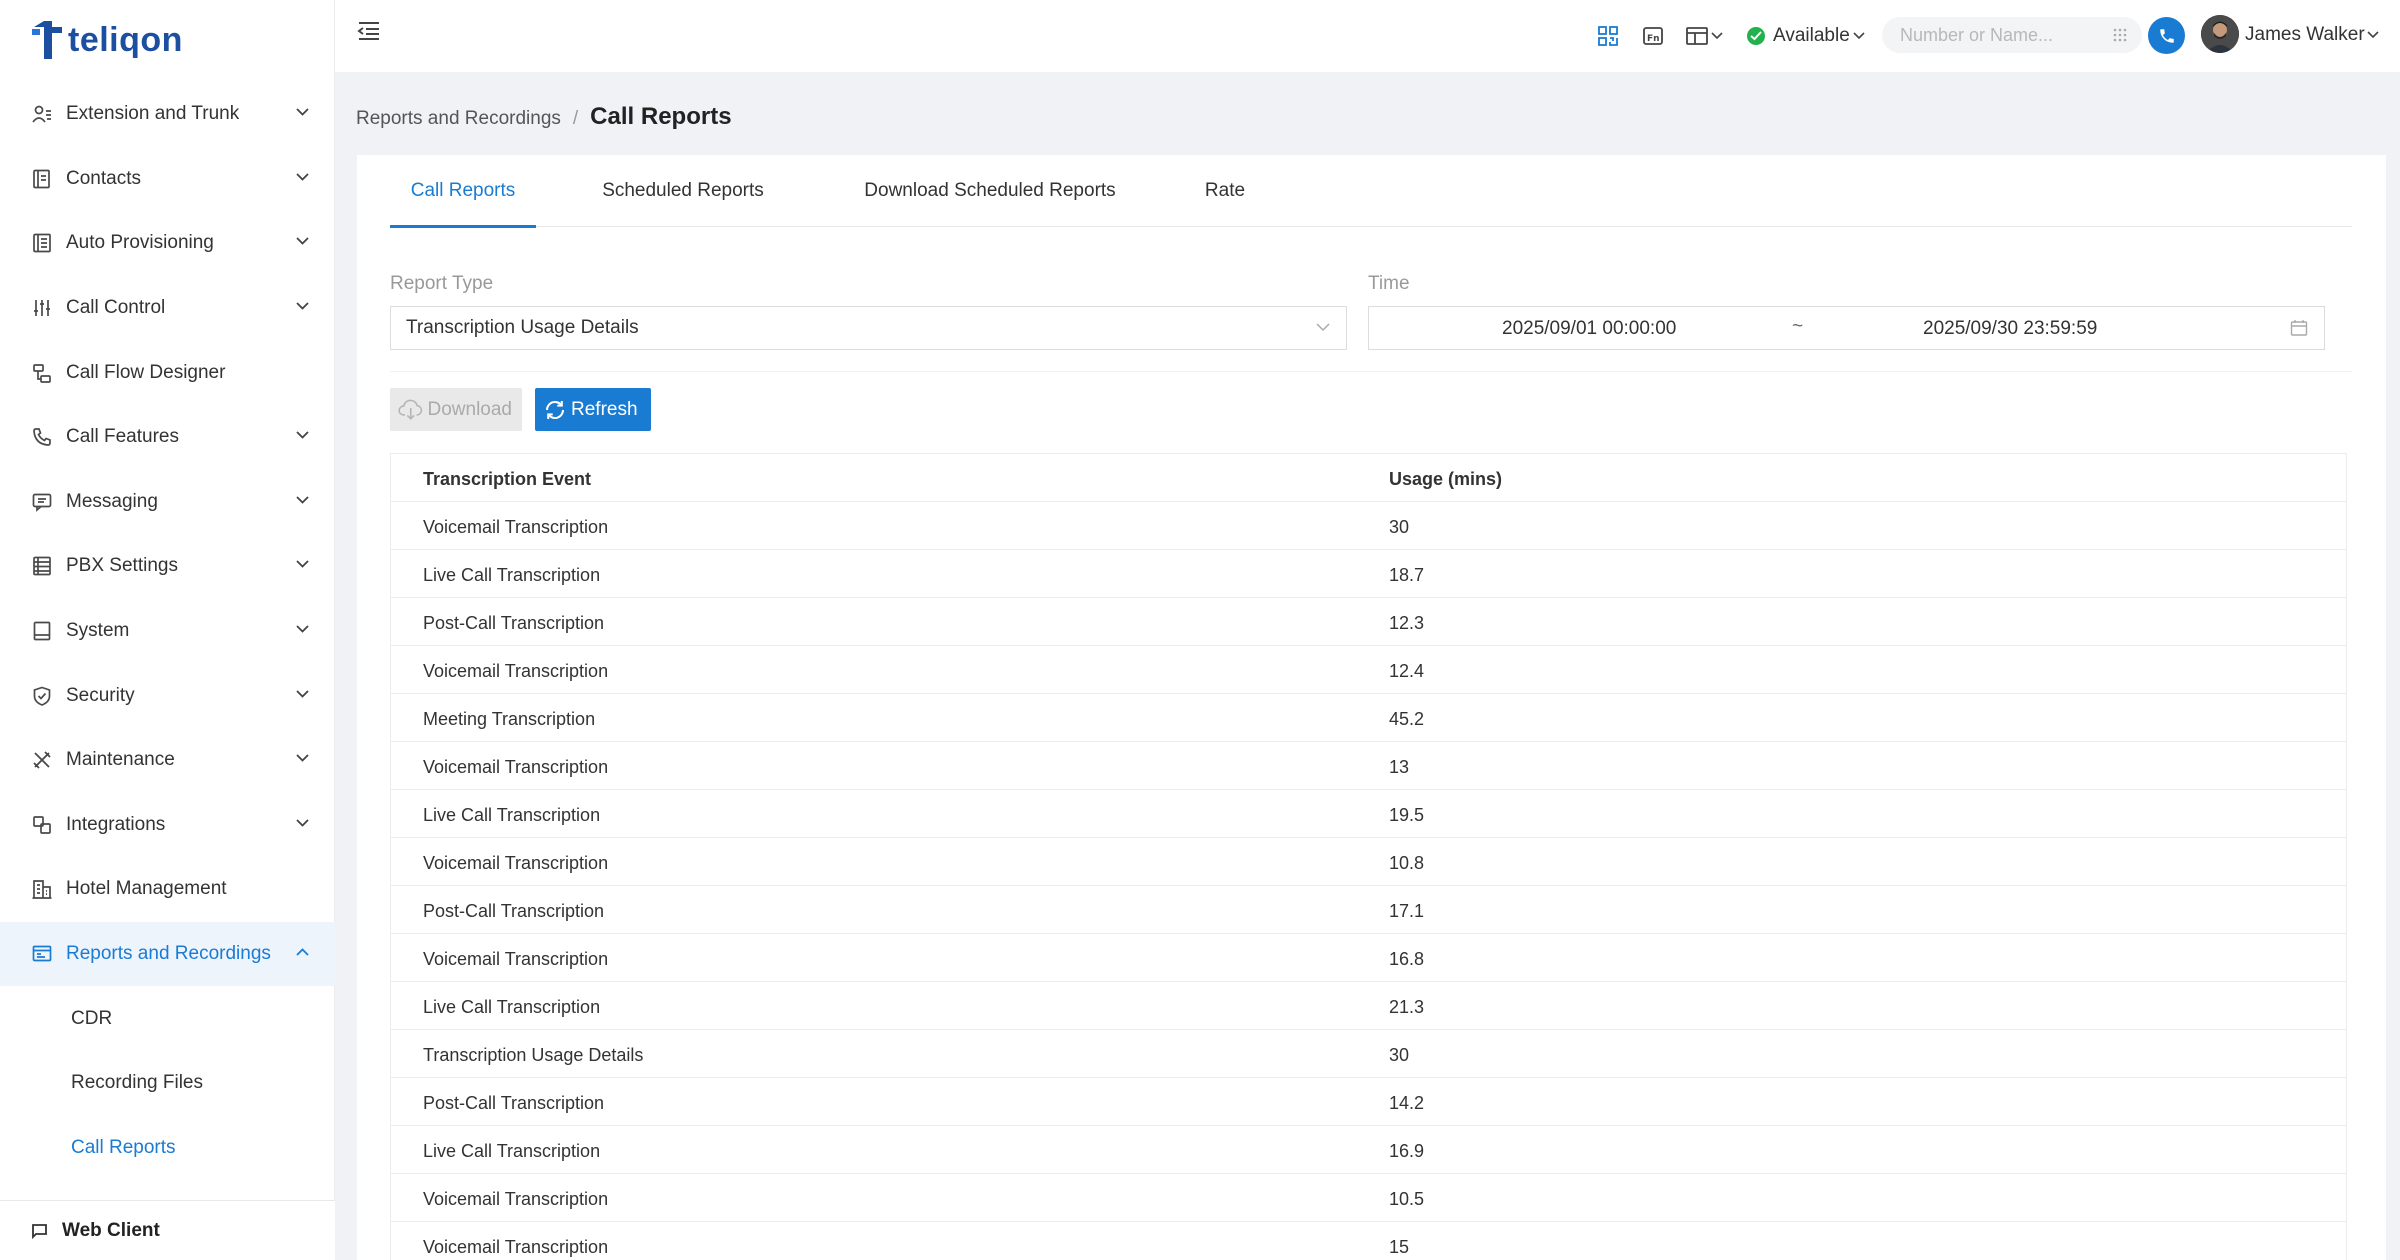 This screenshot has height=1260, width=2400. Describe the element at coordinates (167, 695) in the screenshot. I see `sidebar-item-security: Security` at that location.